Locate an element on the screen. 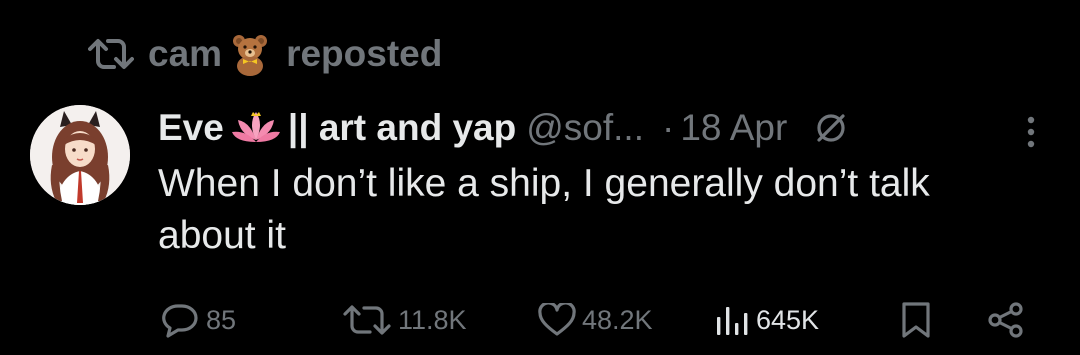 The width and height of the screenshot is (1080, 355). repost-banner: cam reposted is located at coordinates (265, 54).